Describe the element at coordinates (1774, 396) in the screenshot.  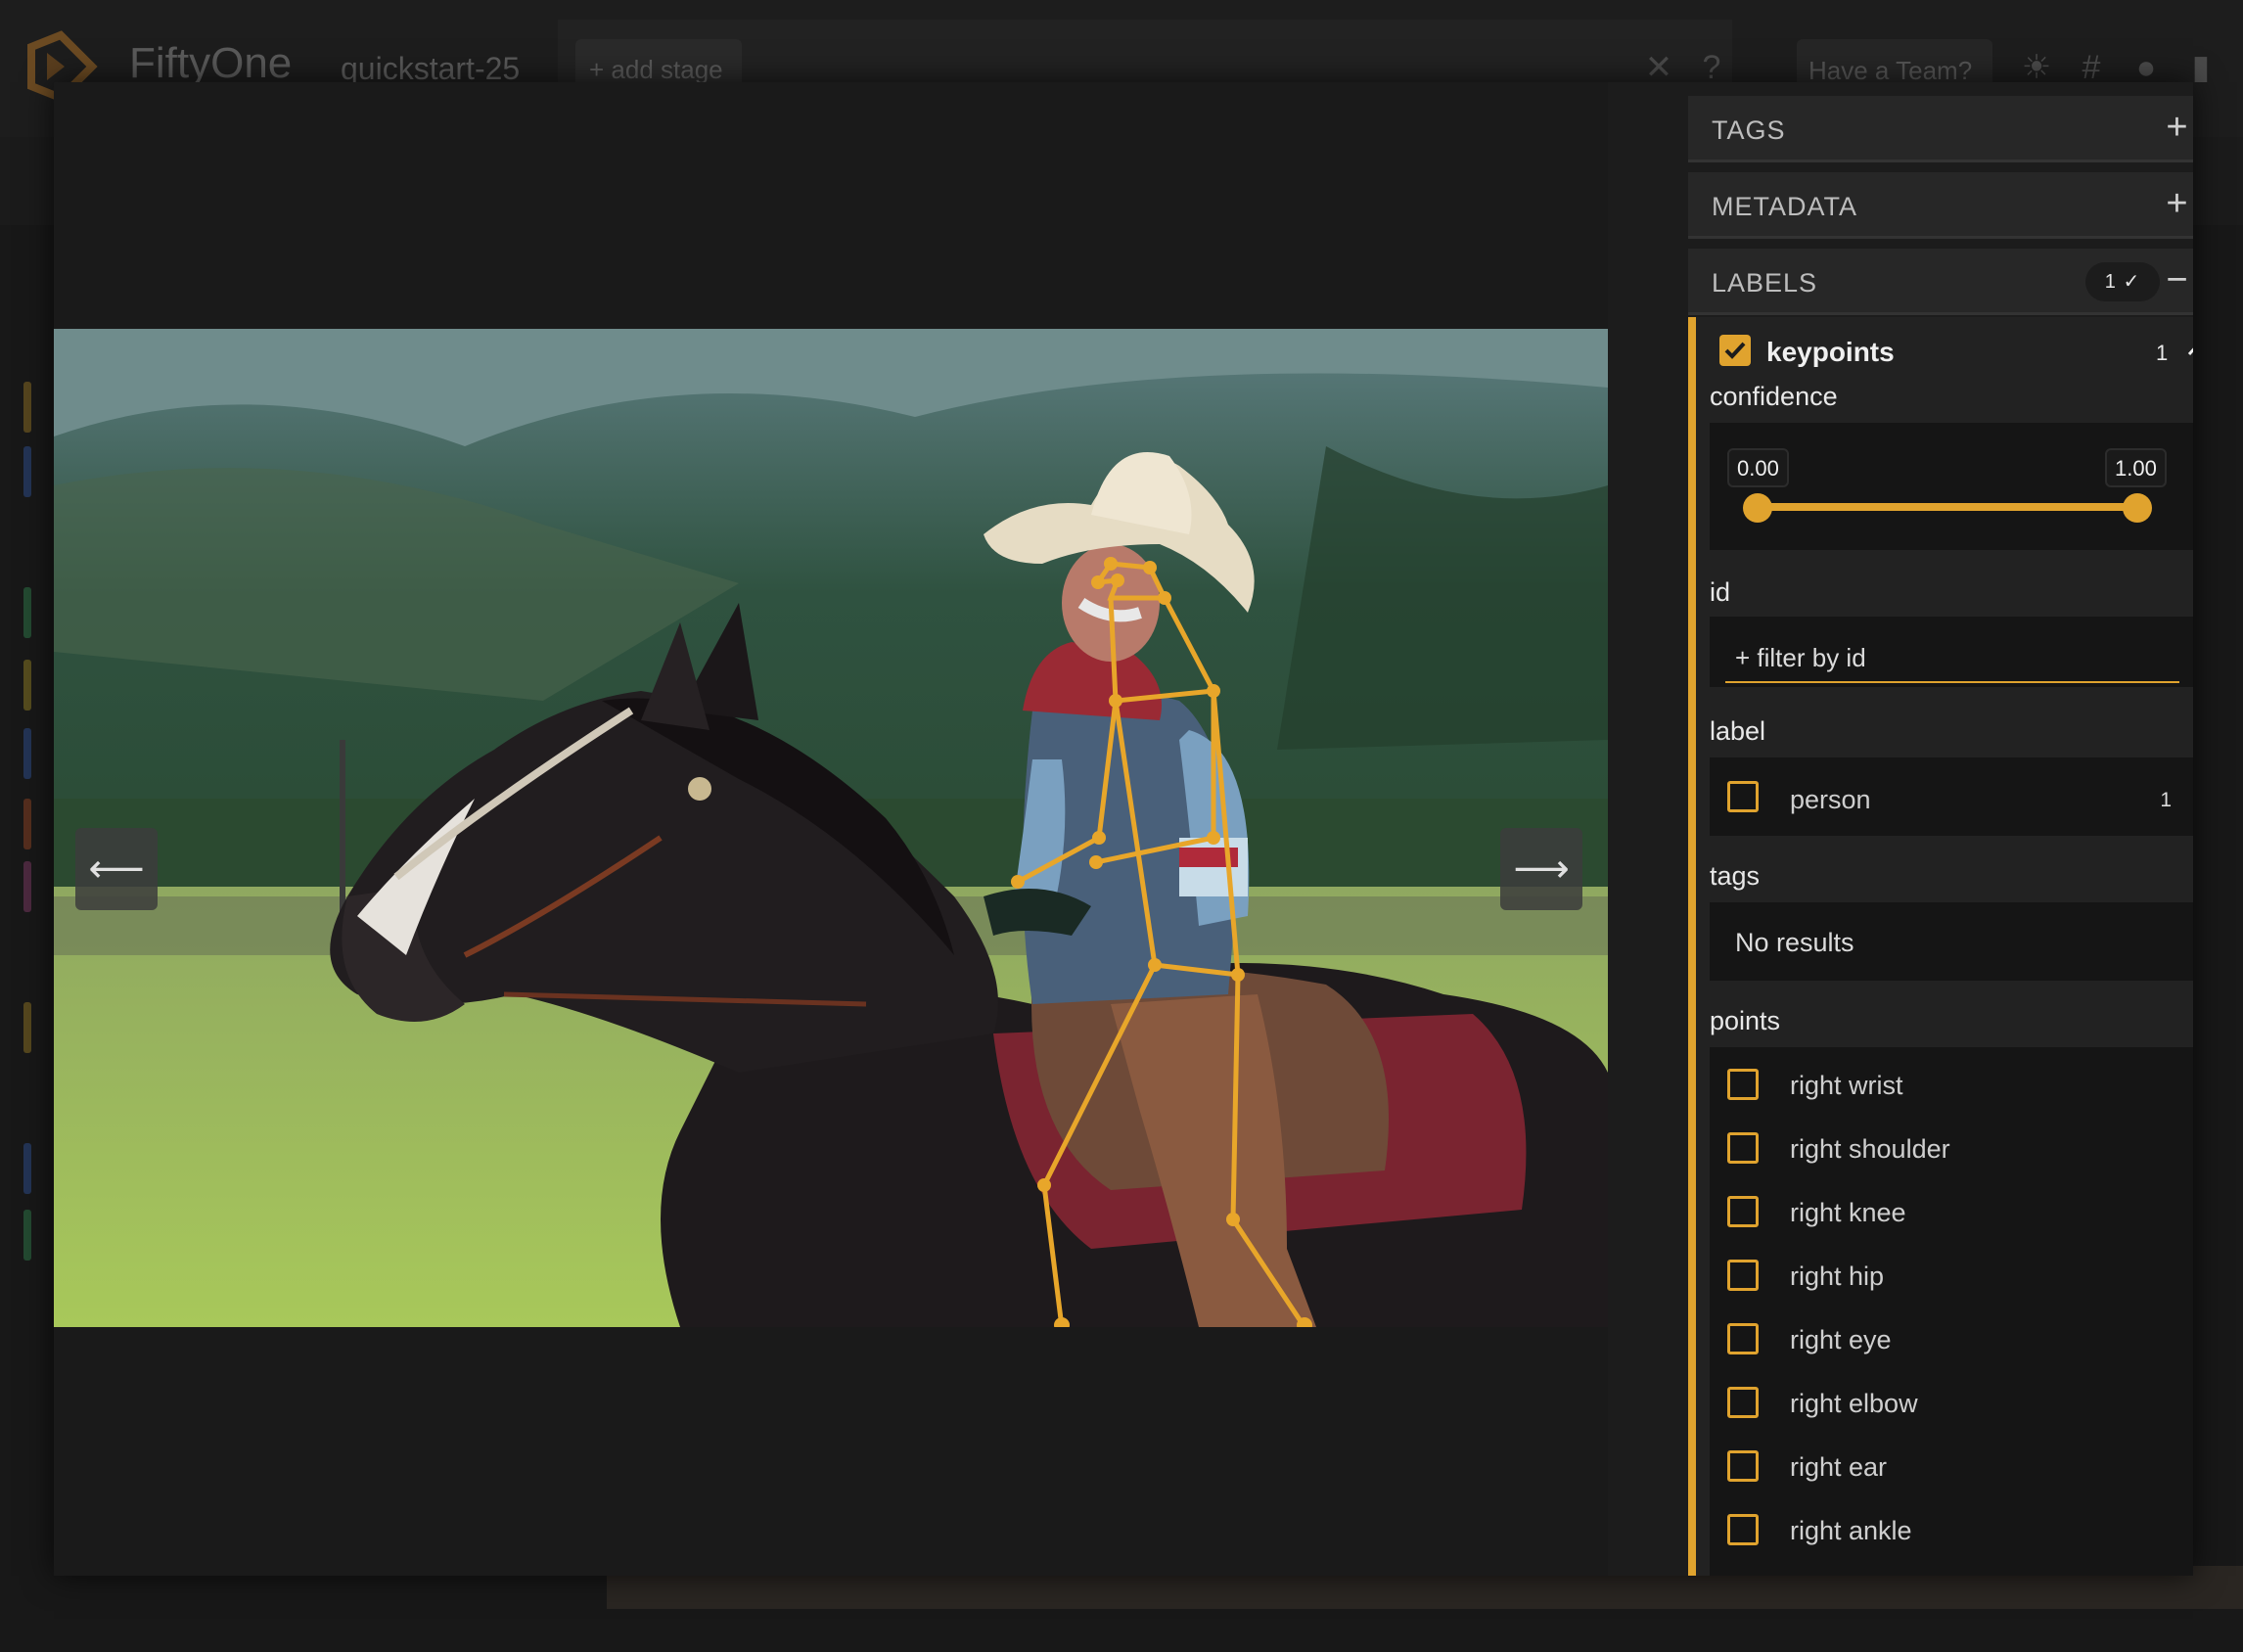
I see `confidence-label: confidence` at that location.